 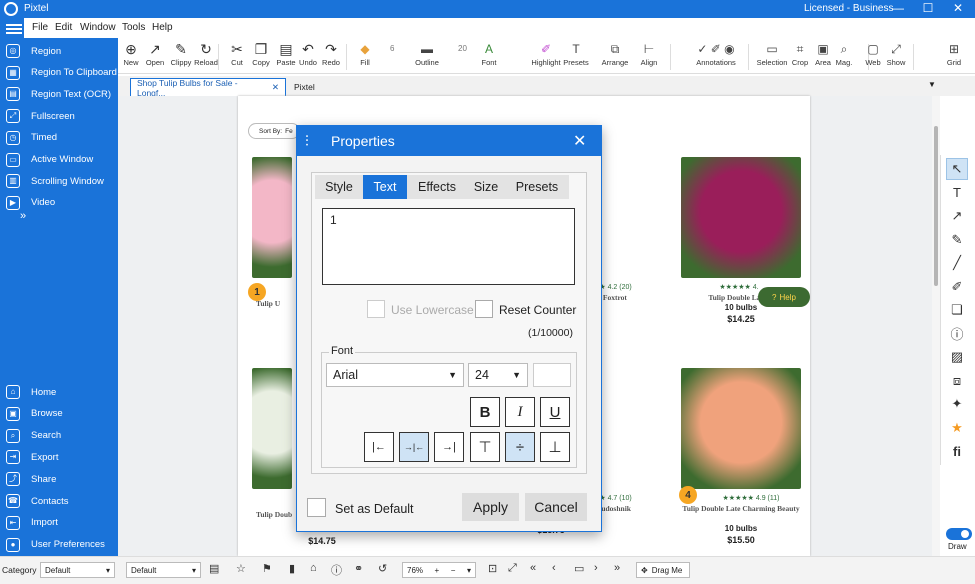 What do you see at coordinates (59, 545) in the screenshot?
I see `sidebar-item-user-preferences: ● User Preferences` at bounding box center [59, 545].